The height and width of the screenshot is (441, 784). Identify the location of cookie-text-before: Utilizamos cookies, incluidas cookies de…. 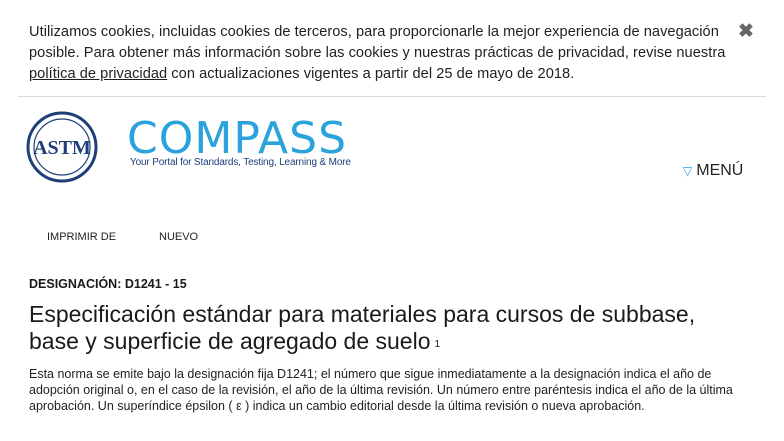
(377, 42).